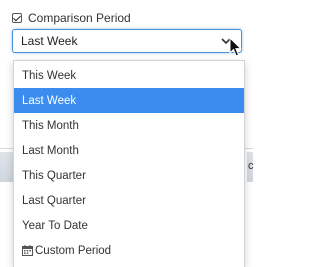 The height and width of the screenshot is (267, 320). Describe the element at coordinates (50, 150) in the screenshot. I see `option-label: Last Month` at that location.